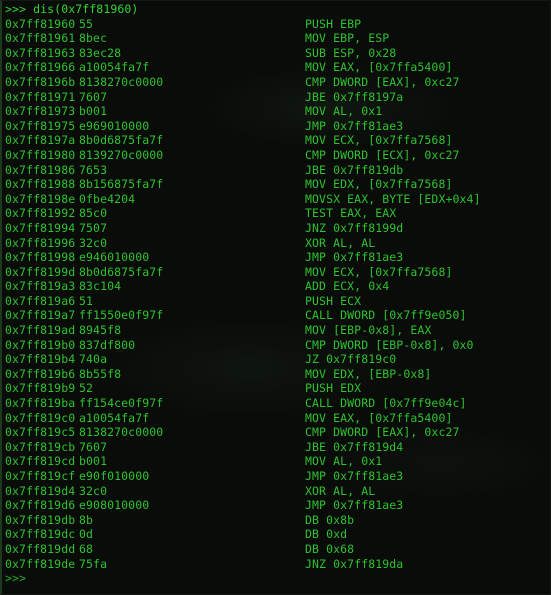 This screenshot has height=595, width=551. Describe the element at coordinates (121, 154) in the screenshot. I see `instruction-bytes: 8139270c0000` at that location.